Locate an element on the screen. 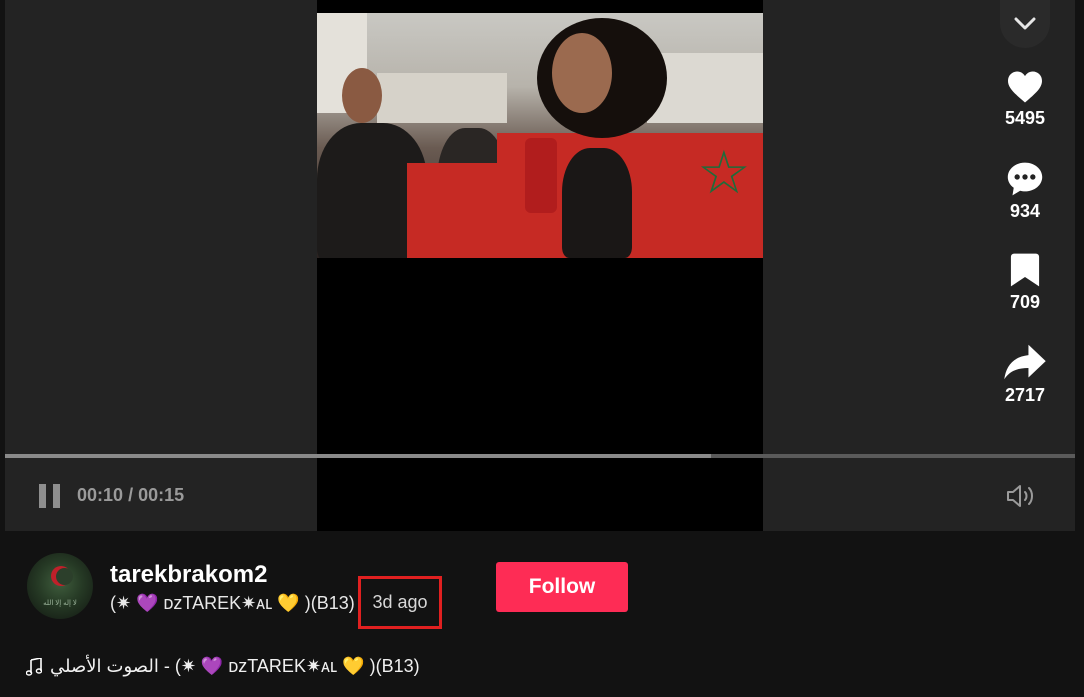 The width and height of the screenshot is (1084, 697). heart-icon is located at coordinates (1025, 87).